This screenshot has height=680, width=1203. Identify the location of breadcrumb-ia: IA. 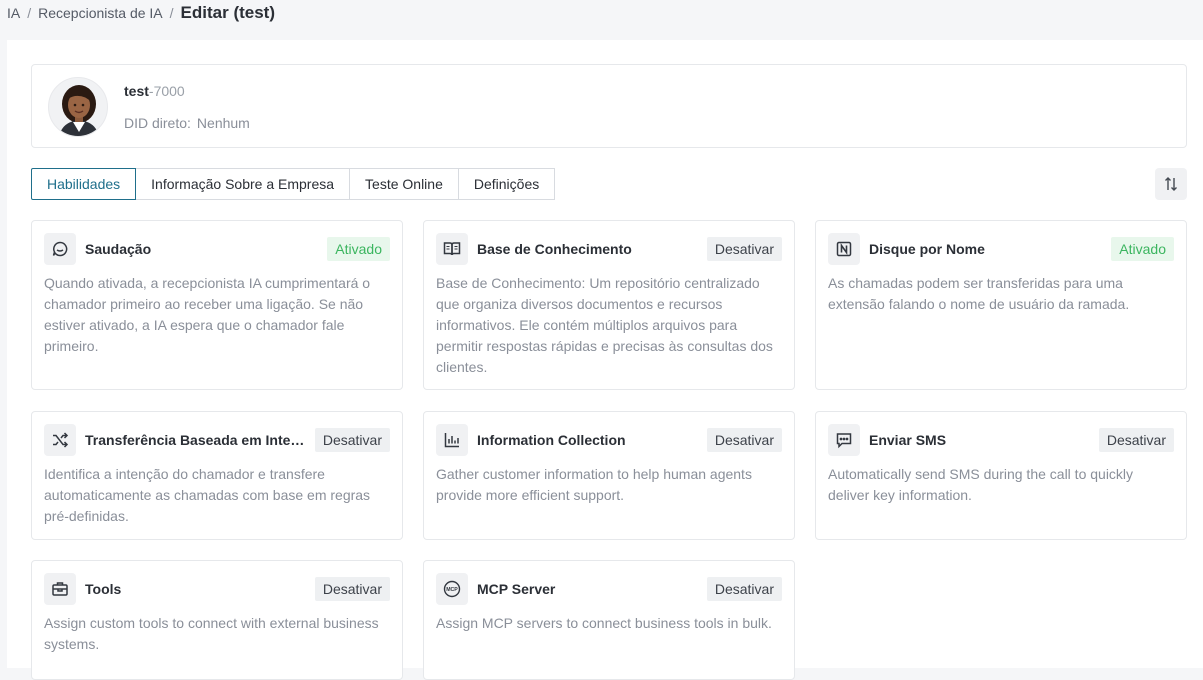
(13, 13).